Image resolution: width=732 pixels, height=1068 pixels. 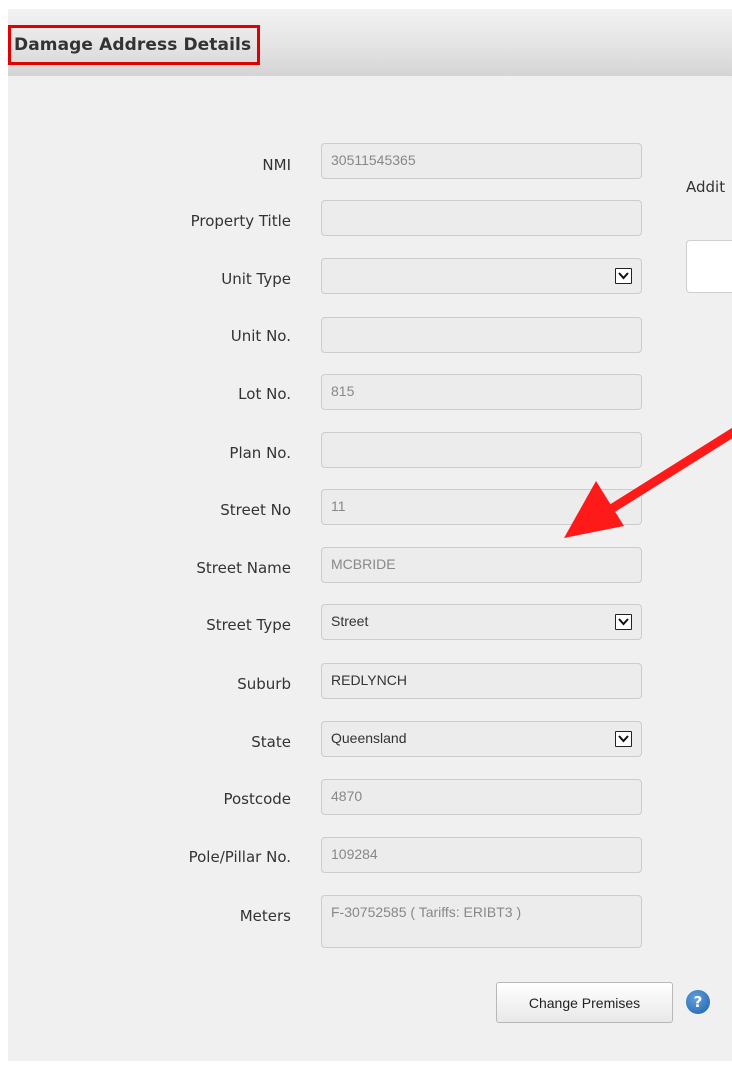 What do you see at coordinates (243, 568) in the screenshot?
I see `street-name-label: Street Name` at bounding box center [243, 568].